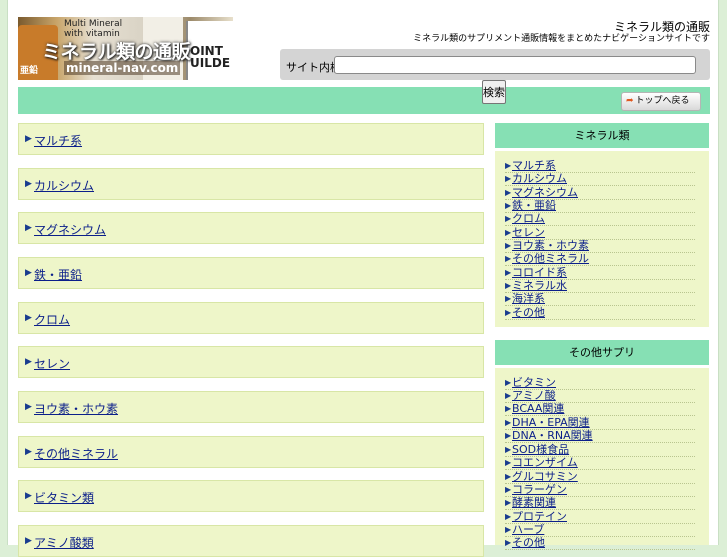 Image resolution: width=727 pixels, height=557 pixels. What do you see at coordinates (251, 318) in the screenshot?
I see `category-item: ▶ クロム` at bounding box center [251, 318].